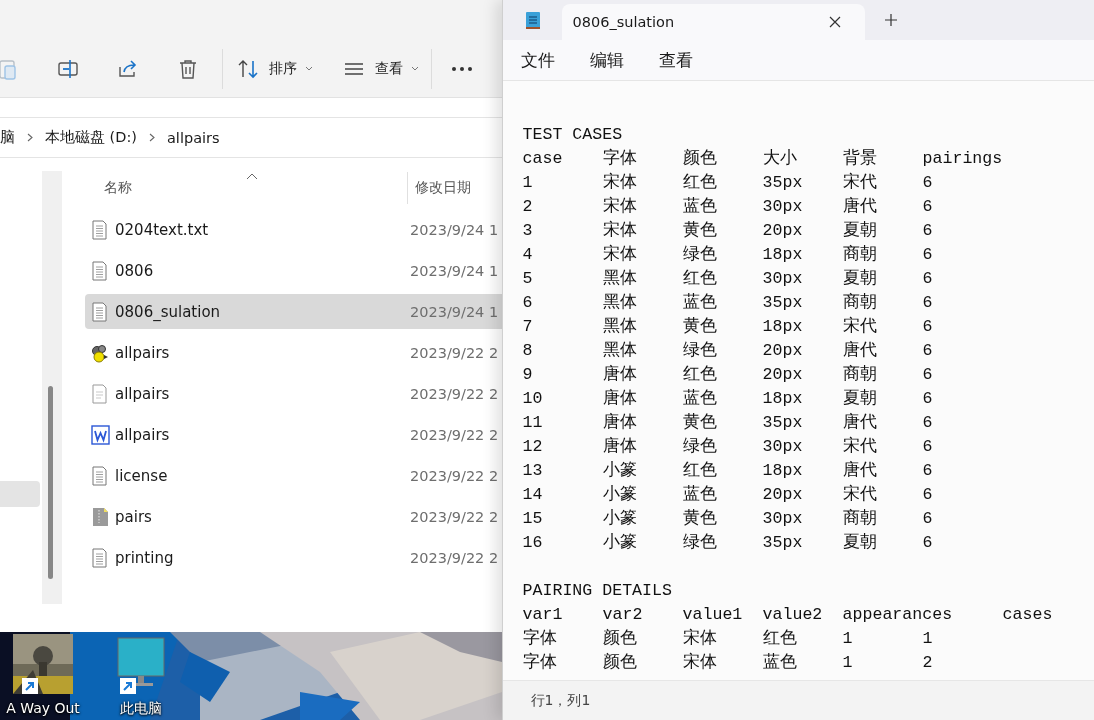 The width and height of the screenshot is (1094, 720). I want to click on text-line: 3 宋体 黄色 20px 夏朝 6, so click(728, 230).